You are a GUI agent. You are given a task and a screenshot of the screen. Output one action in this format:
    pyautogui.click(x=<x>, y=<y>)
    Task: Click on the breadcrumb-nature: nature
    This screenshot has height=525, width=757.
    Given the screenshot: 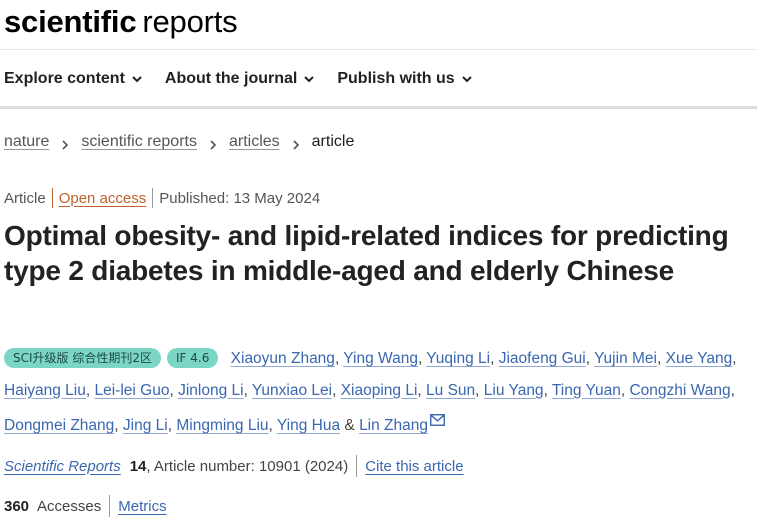 What is the action you would take?
    pyautogui.click(x=26, y=142)
    